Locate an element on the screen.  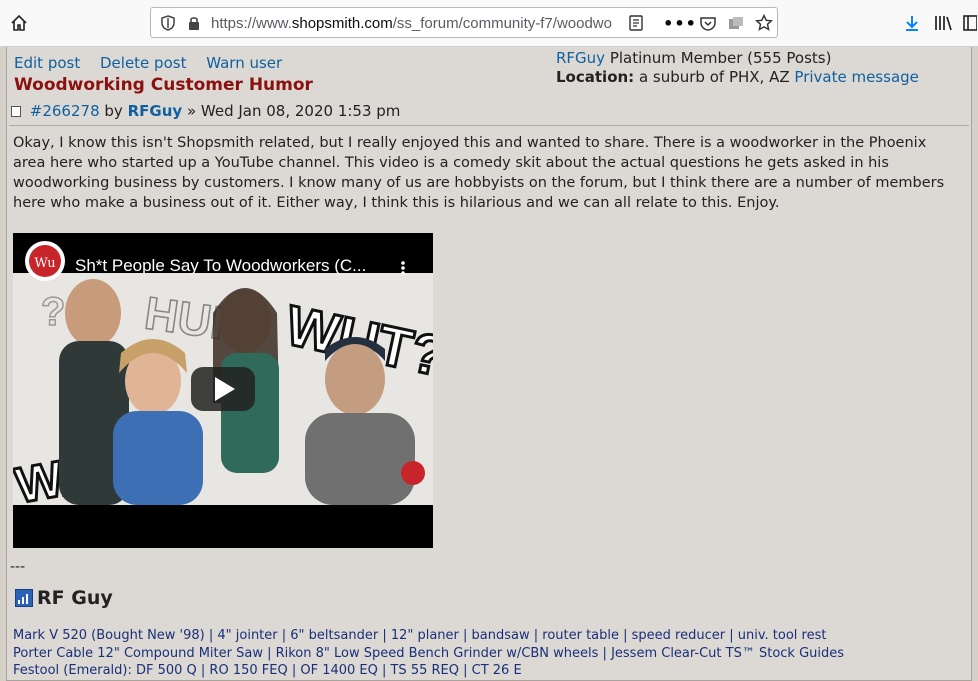
reader-view-icon is located at coordinates (636, 23).